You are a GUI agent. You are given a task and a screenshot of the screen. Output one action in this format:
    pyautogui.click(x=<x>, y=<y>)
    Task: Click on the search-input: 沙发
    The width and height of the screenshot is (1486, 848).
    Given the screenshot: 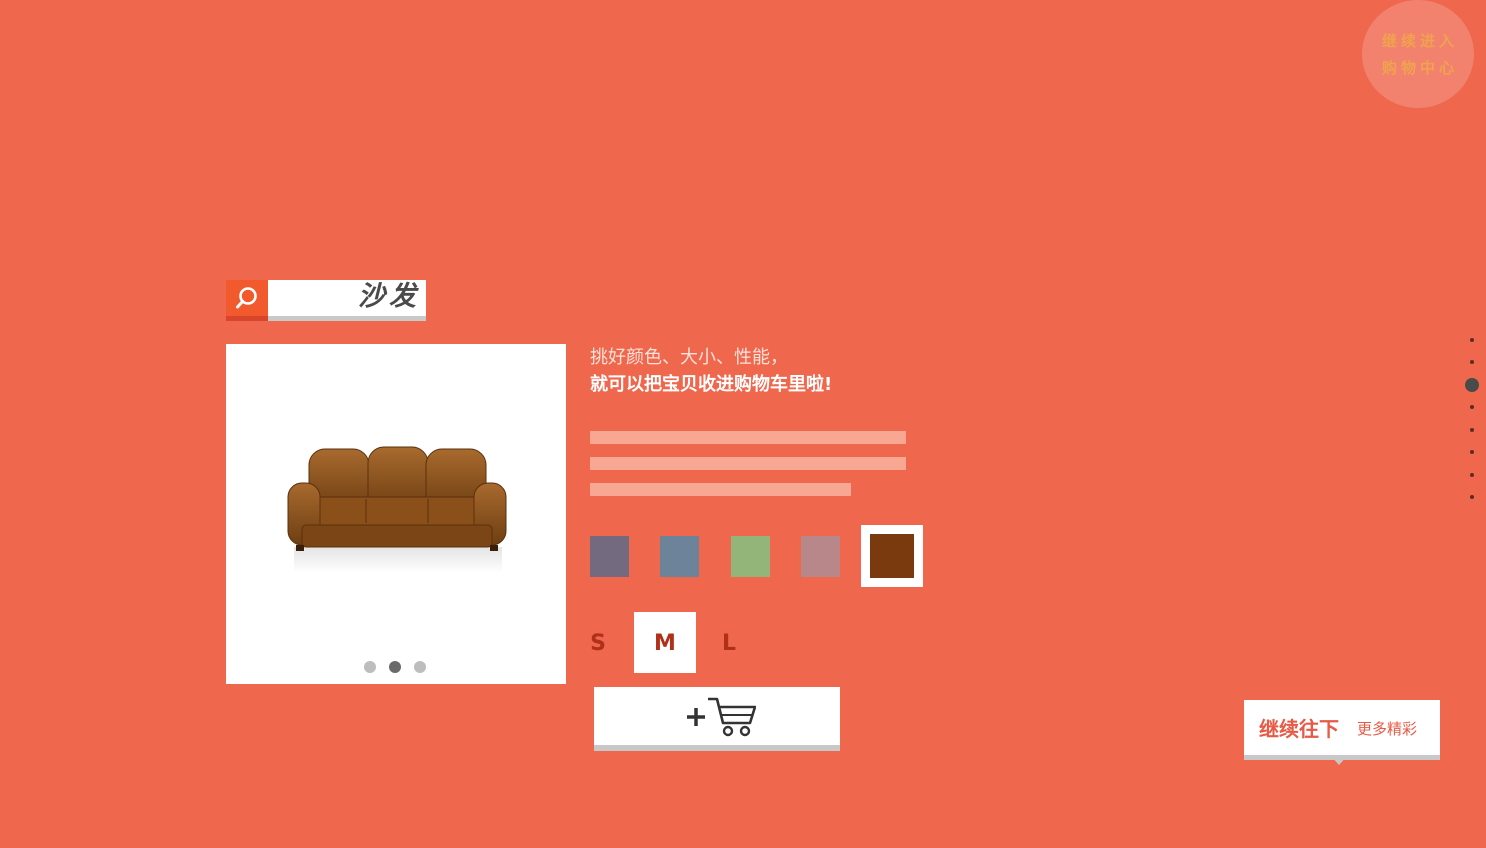 What is the action you would take?
    pyautogui.click(x=347, y=300)
    